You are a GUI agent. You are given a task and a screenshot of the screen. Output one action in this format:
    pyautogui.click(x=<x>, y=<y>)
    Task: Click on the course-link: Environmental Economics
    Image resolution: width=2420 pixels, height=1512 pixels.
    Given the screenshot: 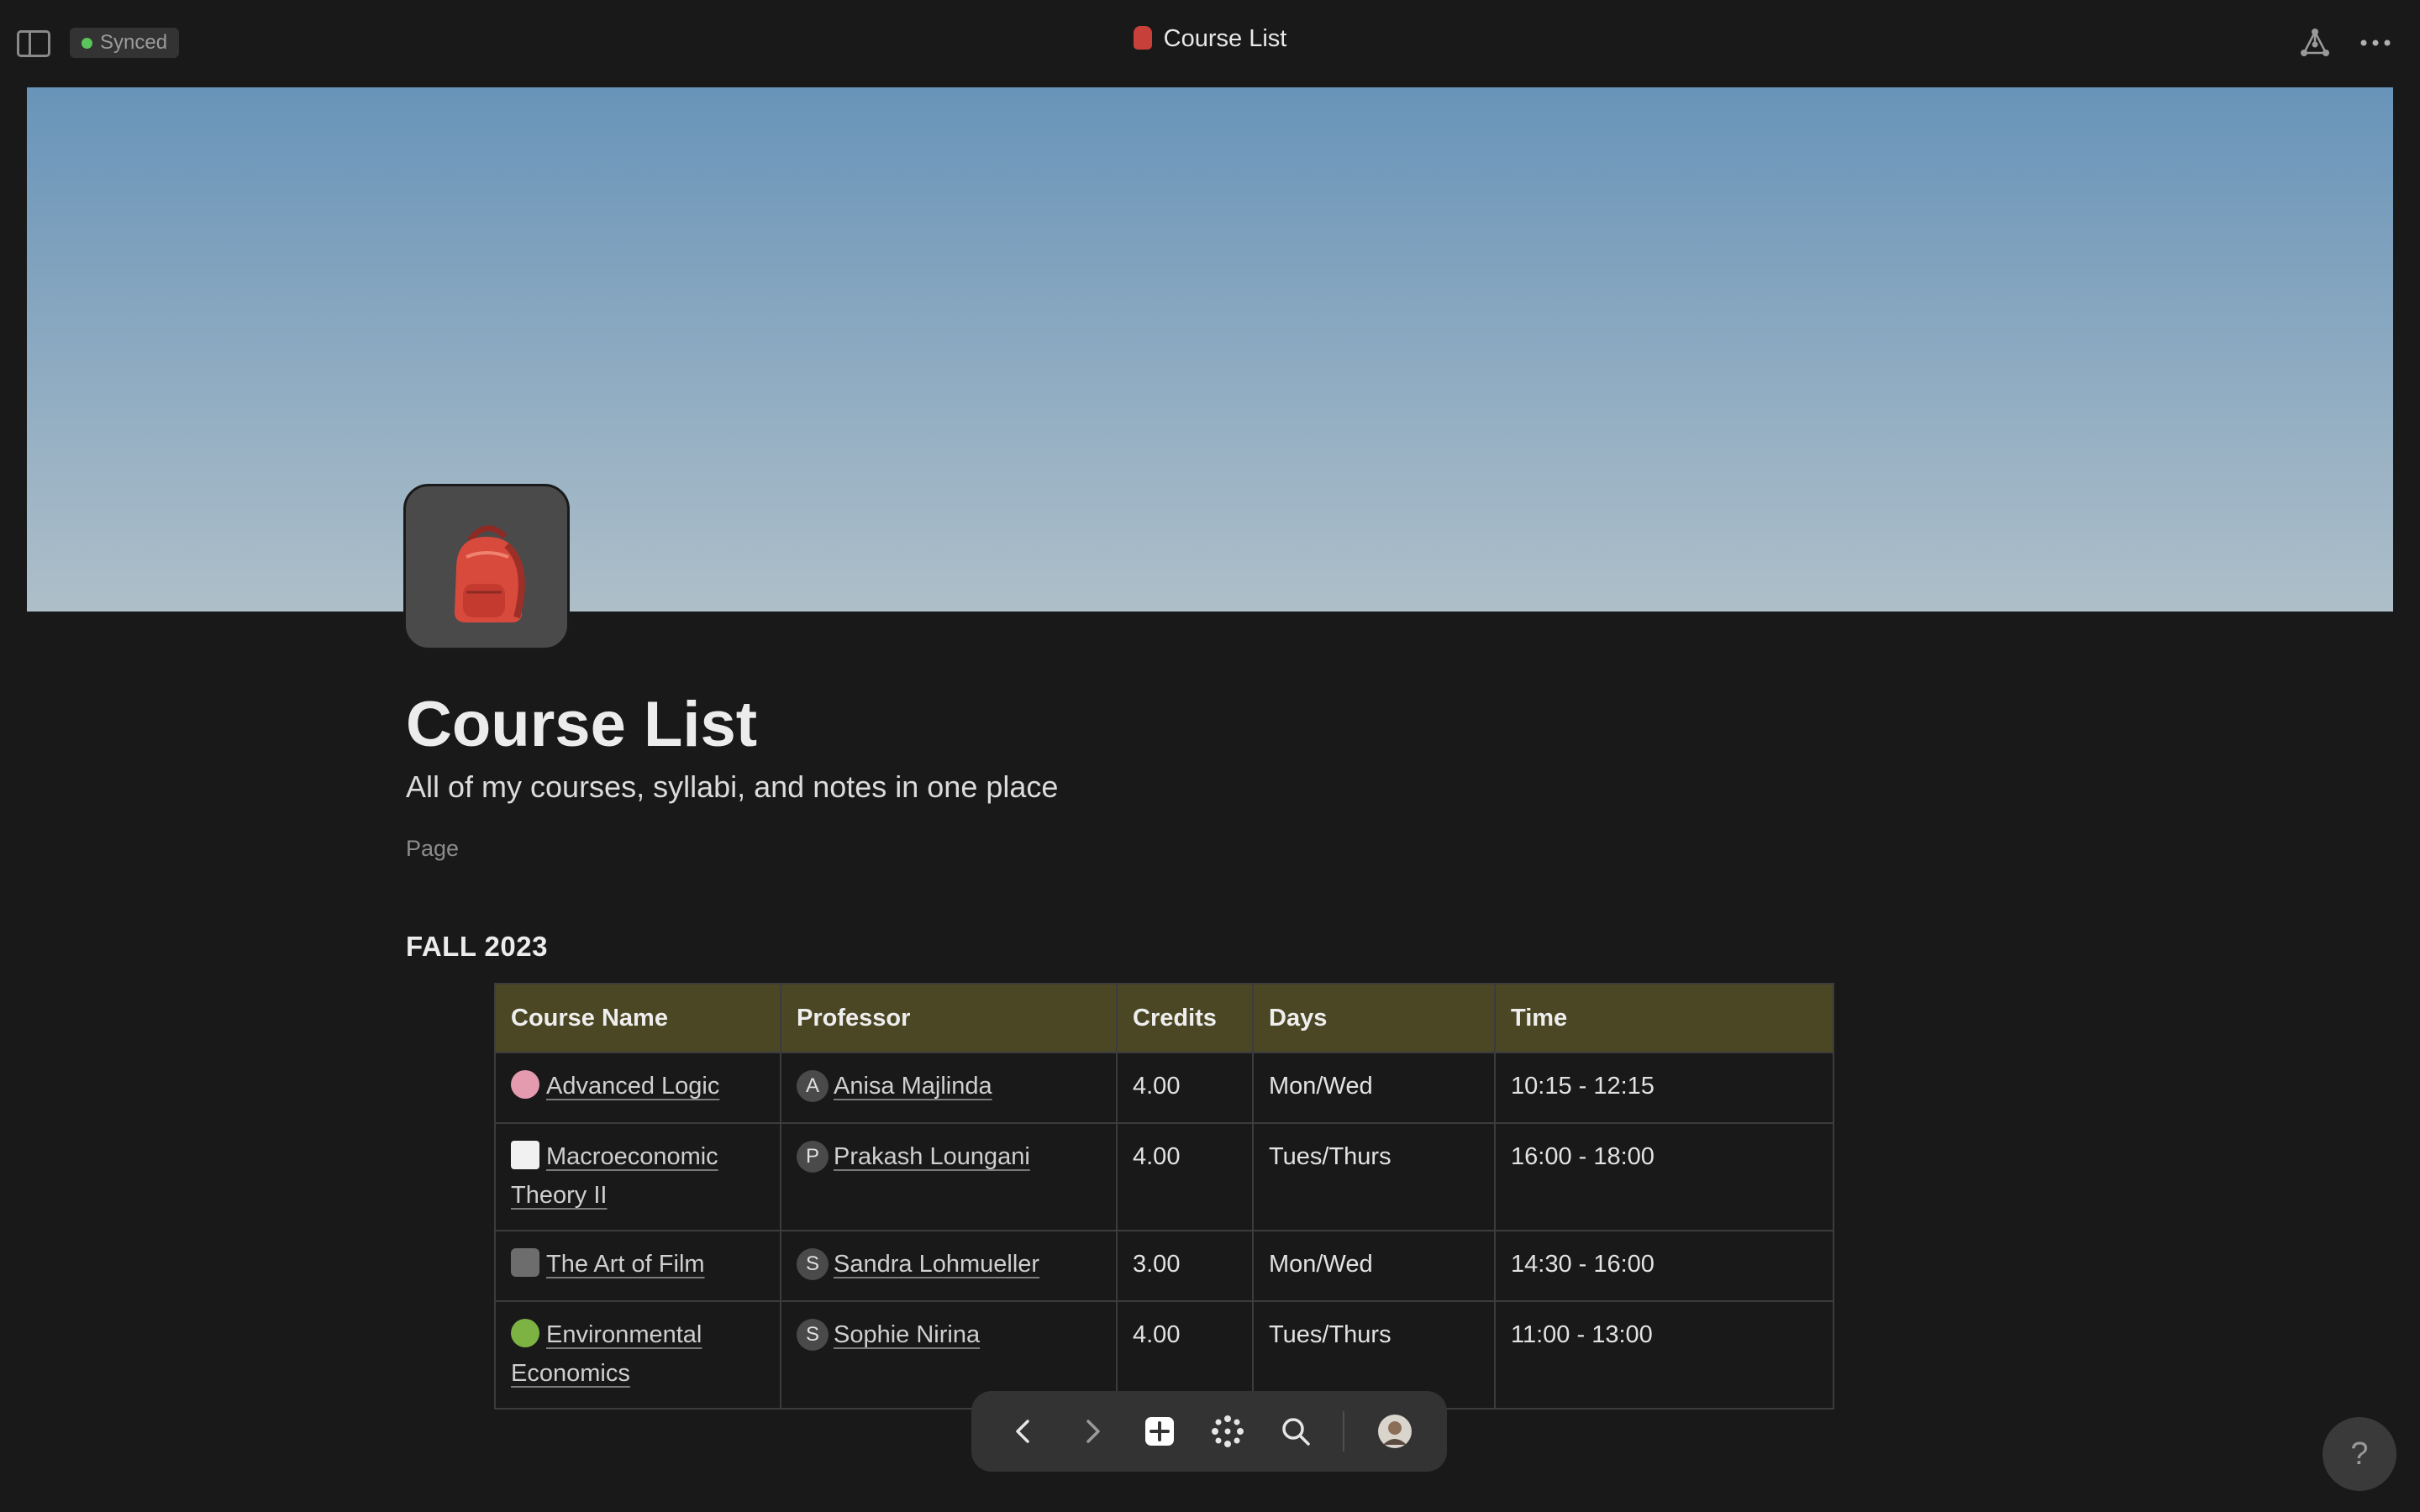 What is the action you would take?
    pyautogui.click(x=606, y=1354)
    